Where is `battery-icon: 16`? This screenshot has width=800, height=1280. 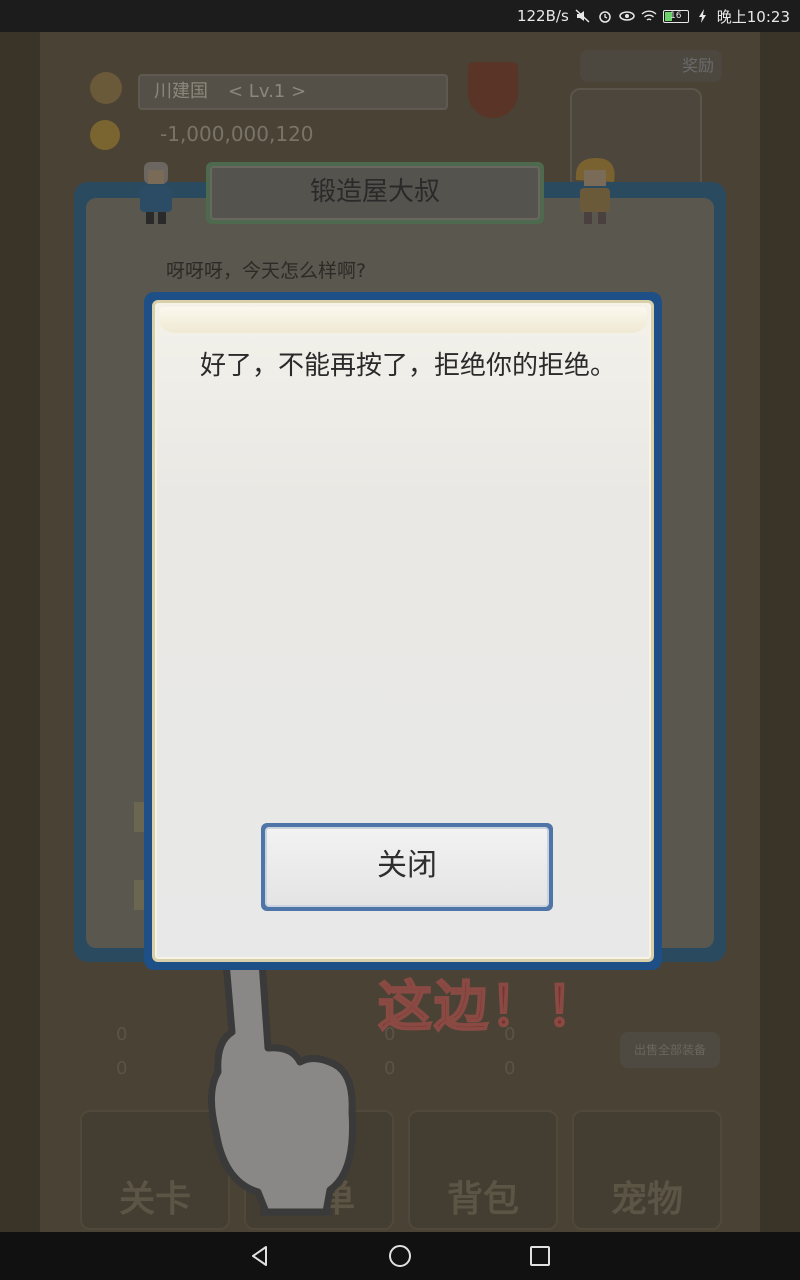
battery-icon: 16 is located at coordinates (675, 16).